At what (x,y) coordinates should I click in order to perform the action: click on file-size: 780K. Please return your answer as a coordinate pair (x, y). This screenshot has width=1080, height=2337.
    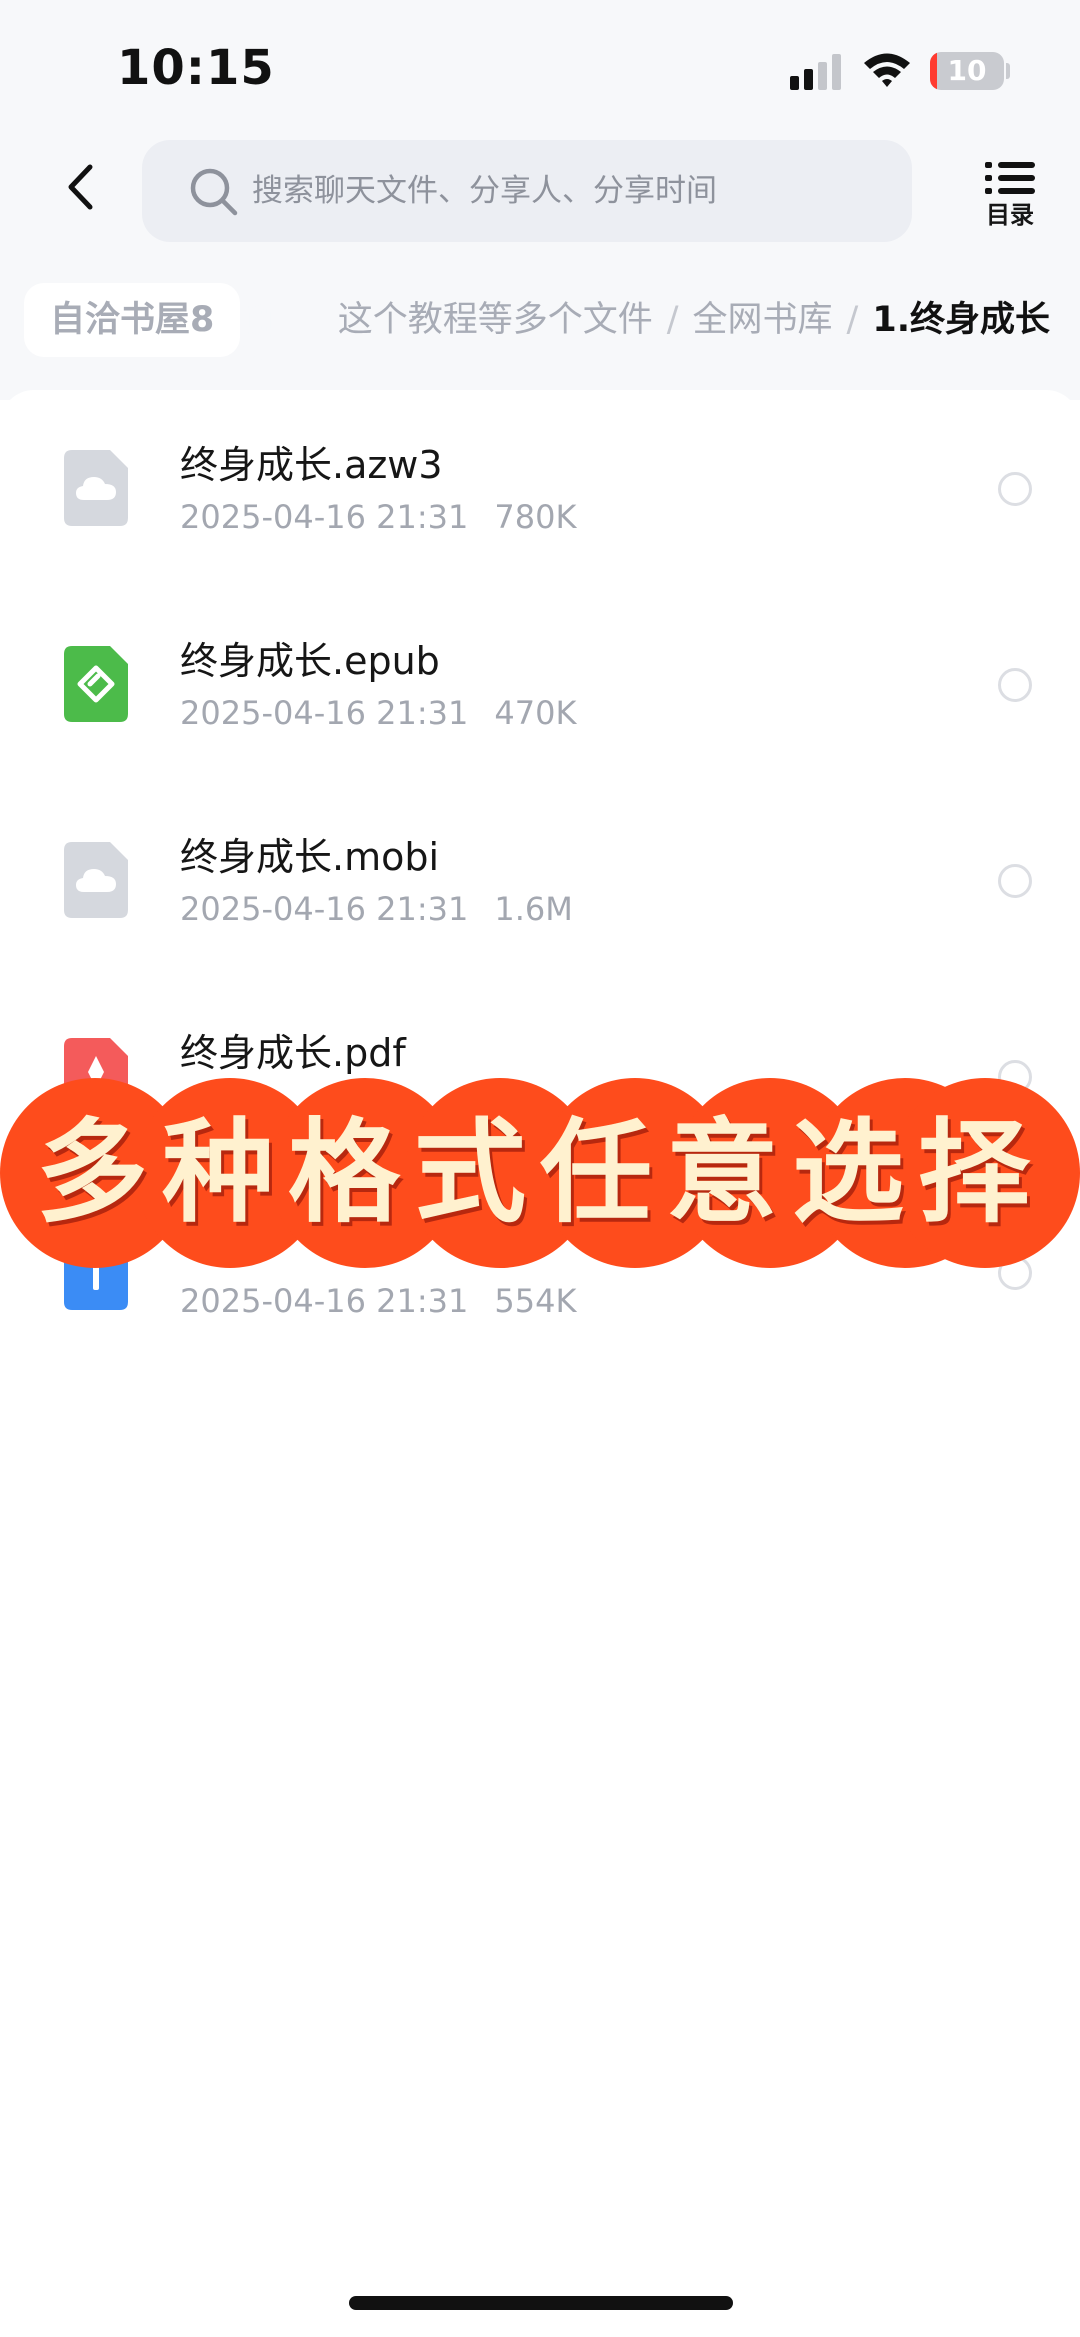
    Looking at the image, I should click on (535, 517).